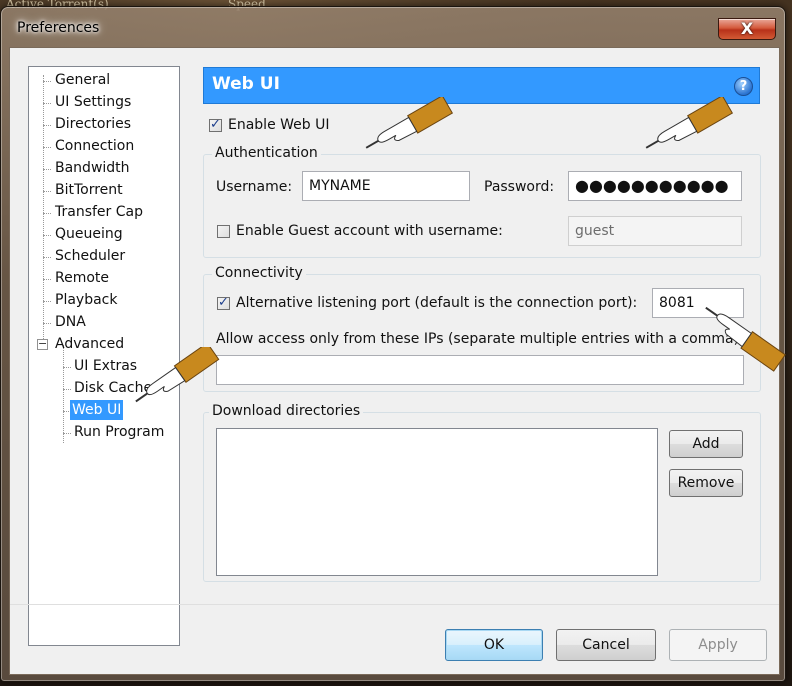 Image resolution: width=792 pixels, height=686 pixels. Describe the element at coordinates (519, 187) in the screenshot. I see `password-label: Password:` at that location.